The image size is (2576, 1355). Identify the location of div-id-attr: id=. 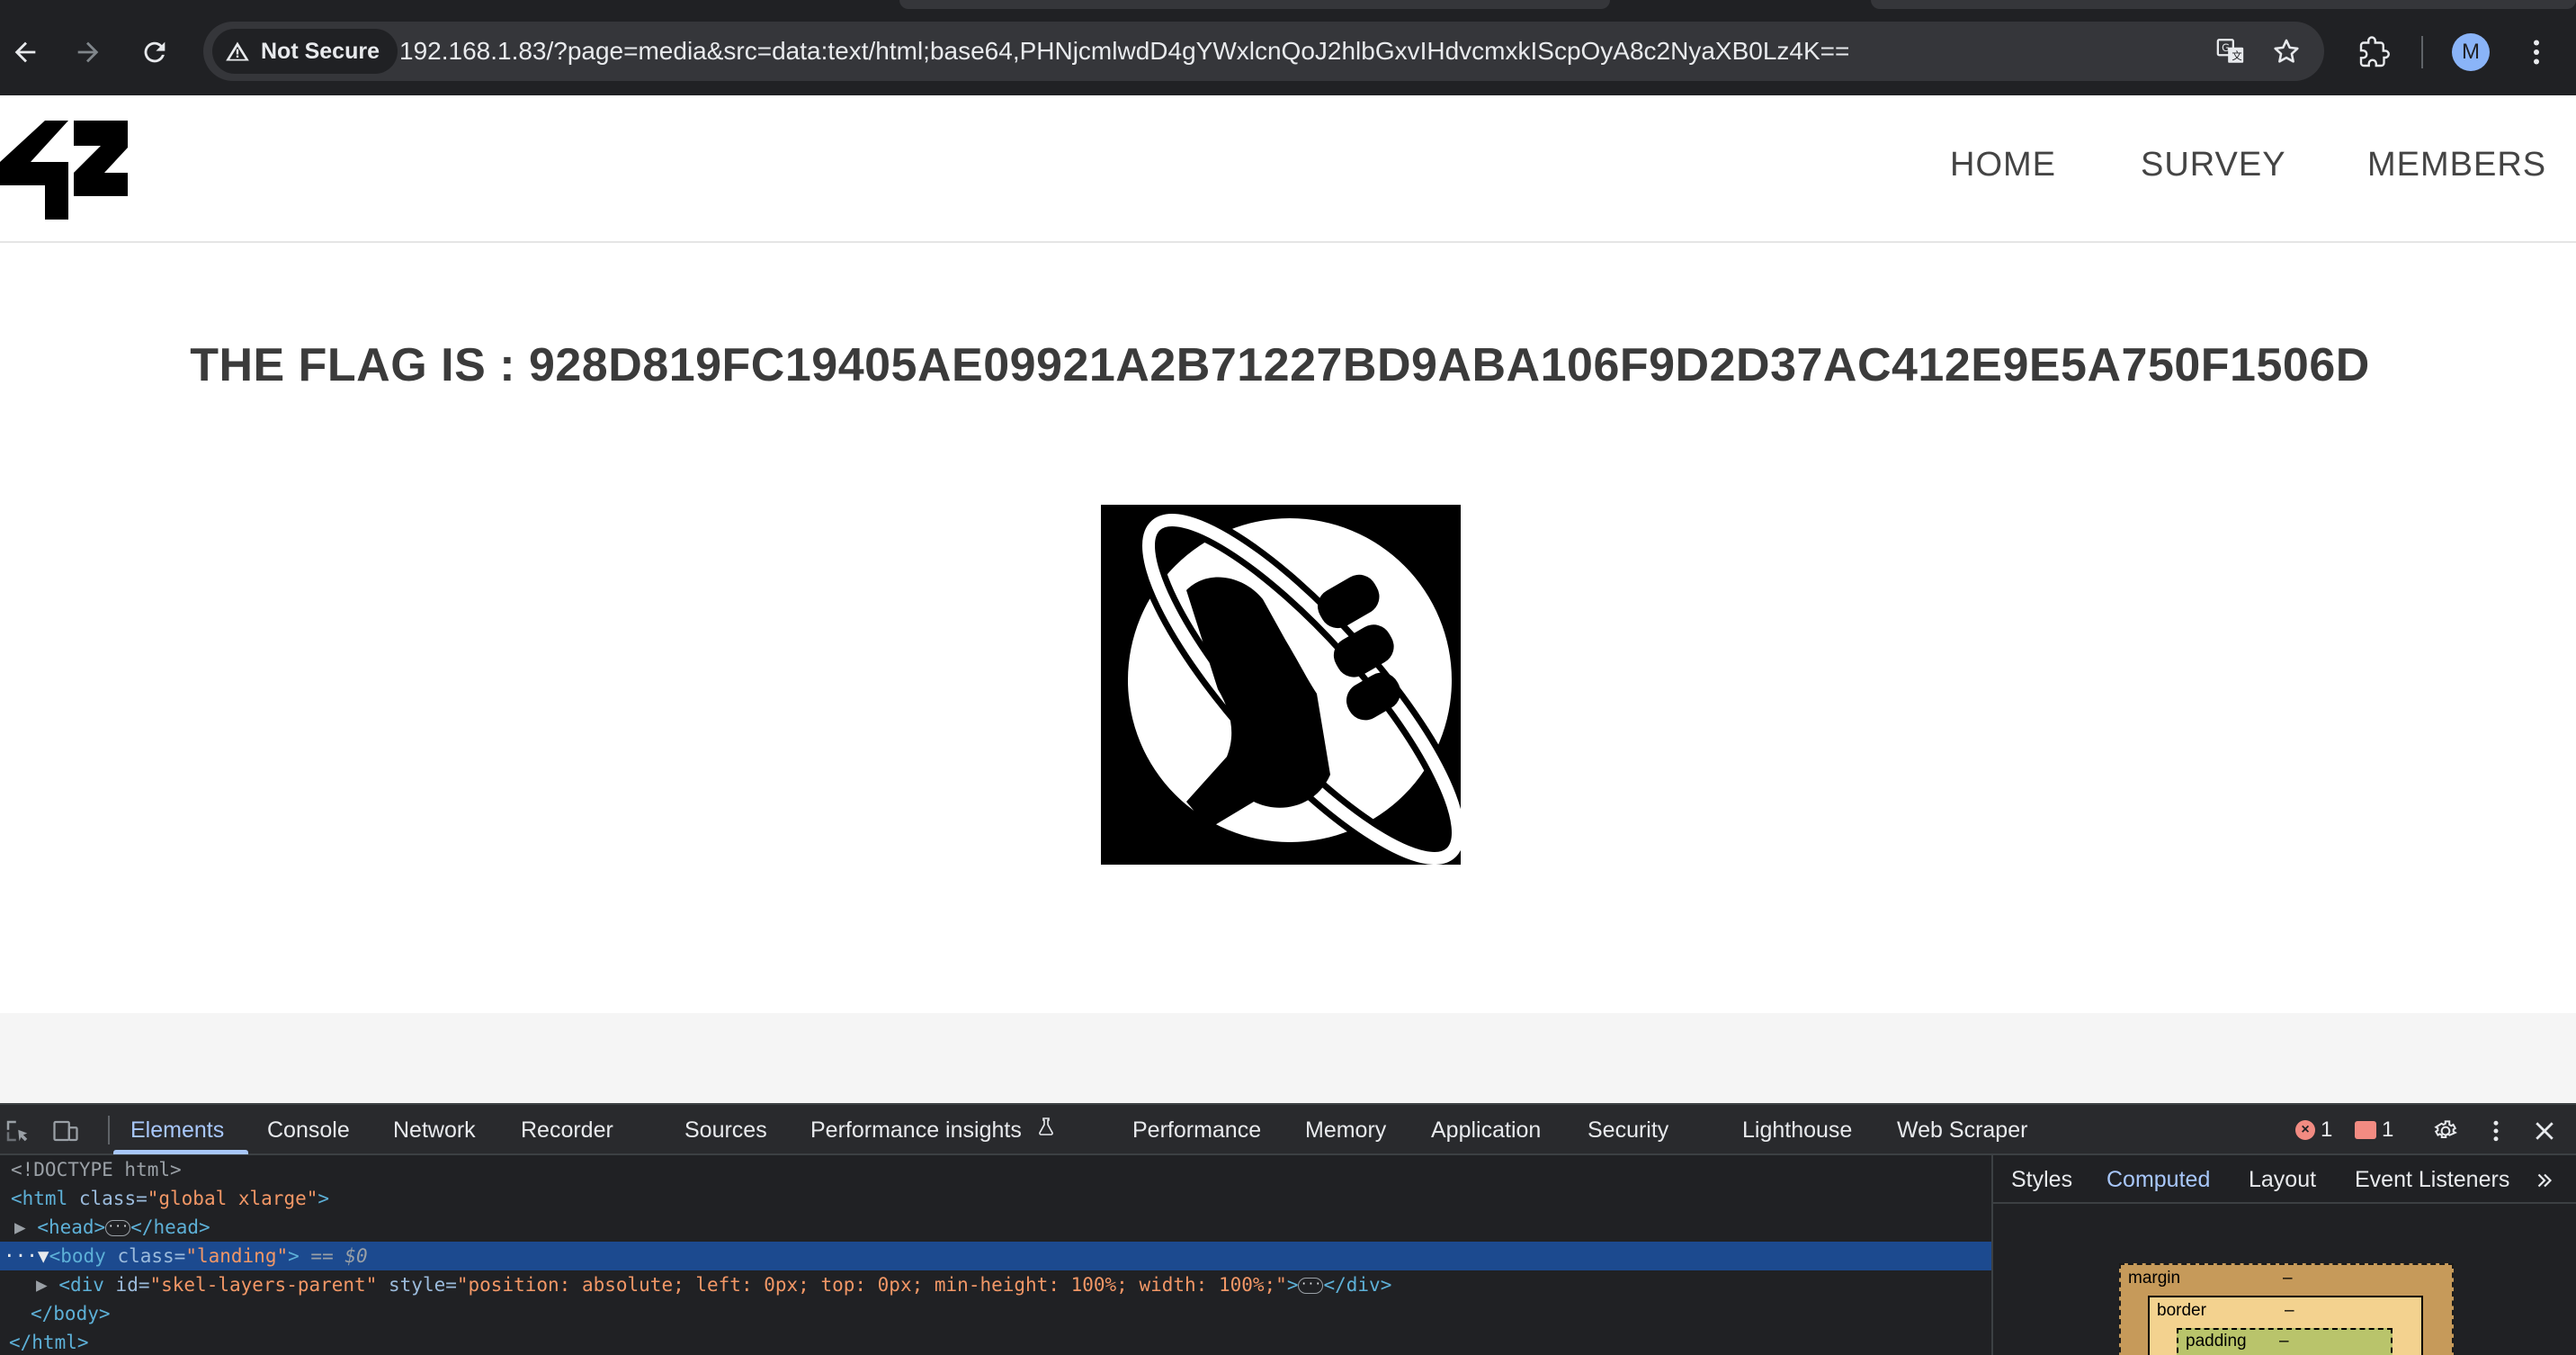
(132, 1285).